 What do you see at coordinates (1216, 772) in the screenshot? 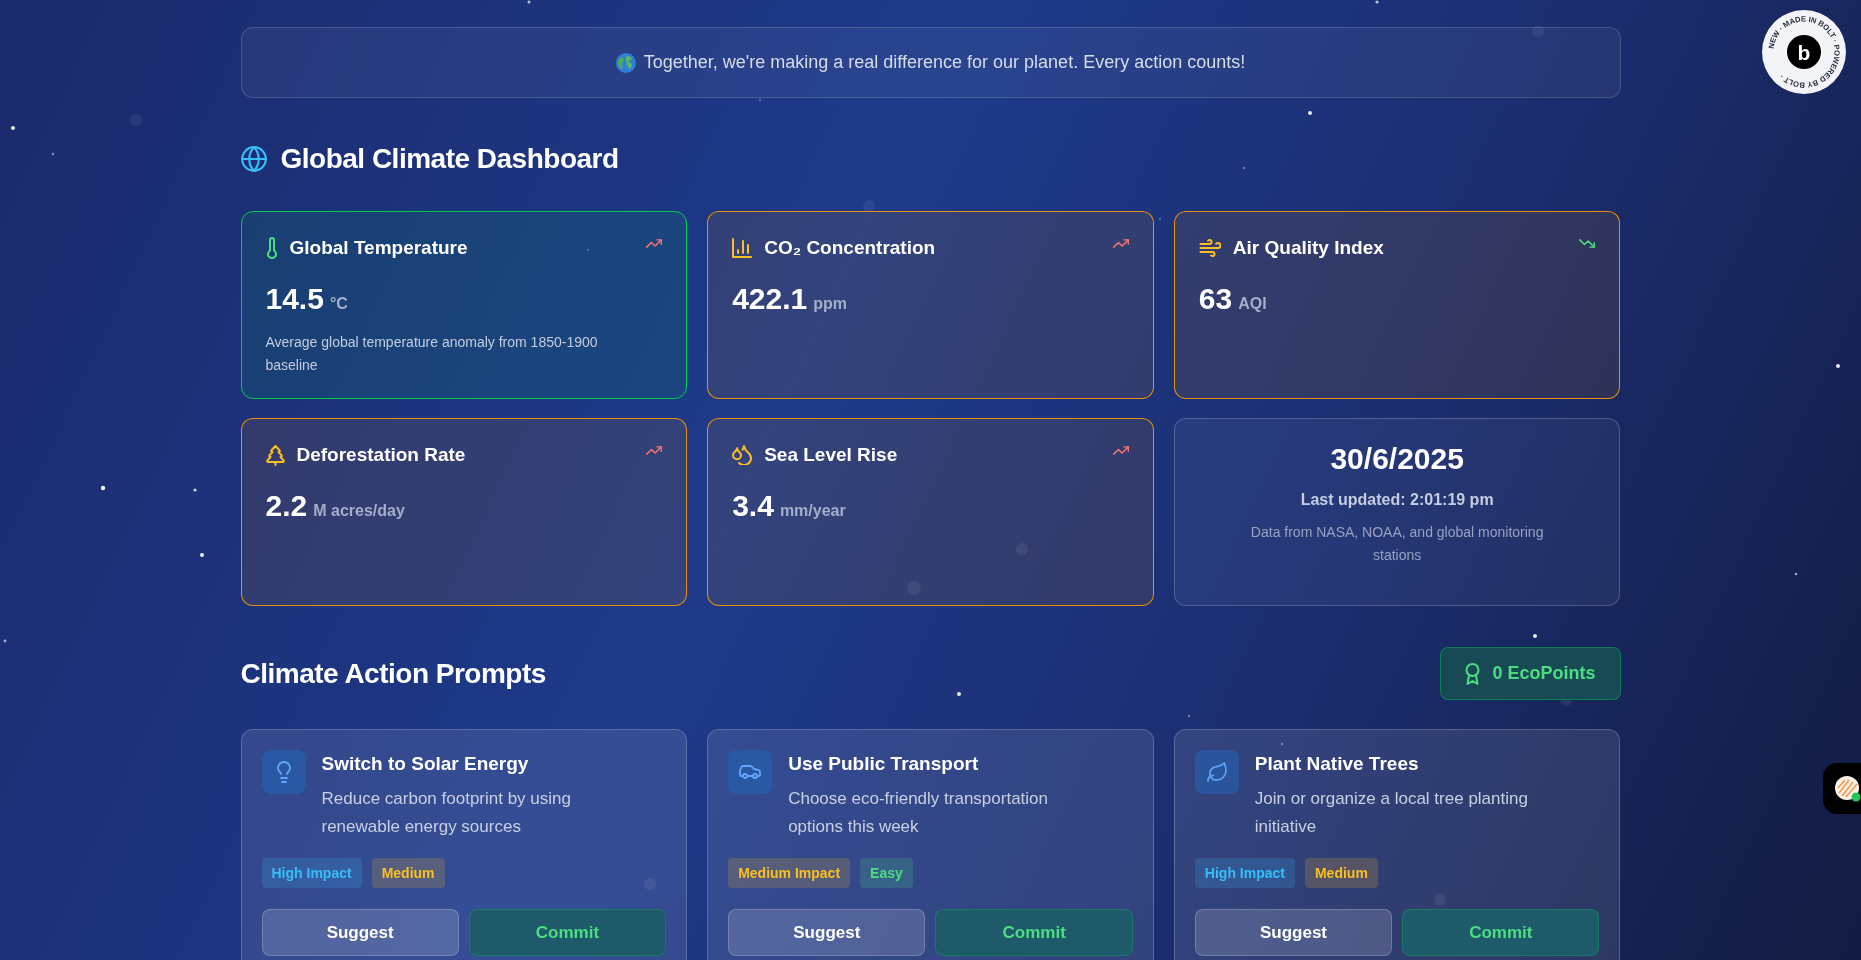
I see `leaf-icon` at bounding box center [1216, 772].